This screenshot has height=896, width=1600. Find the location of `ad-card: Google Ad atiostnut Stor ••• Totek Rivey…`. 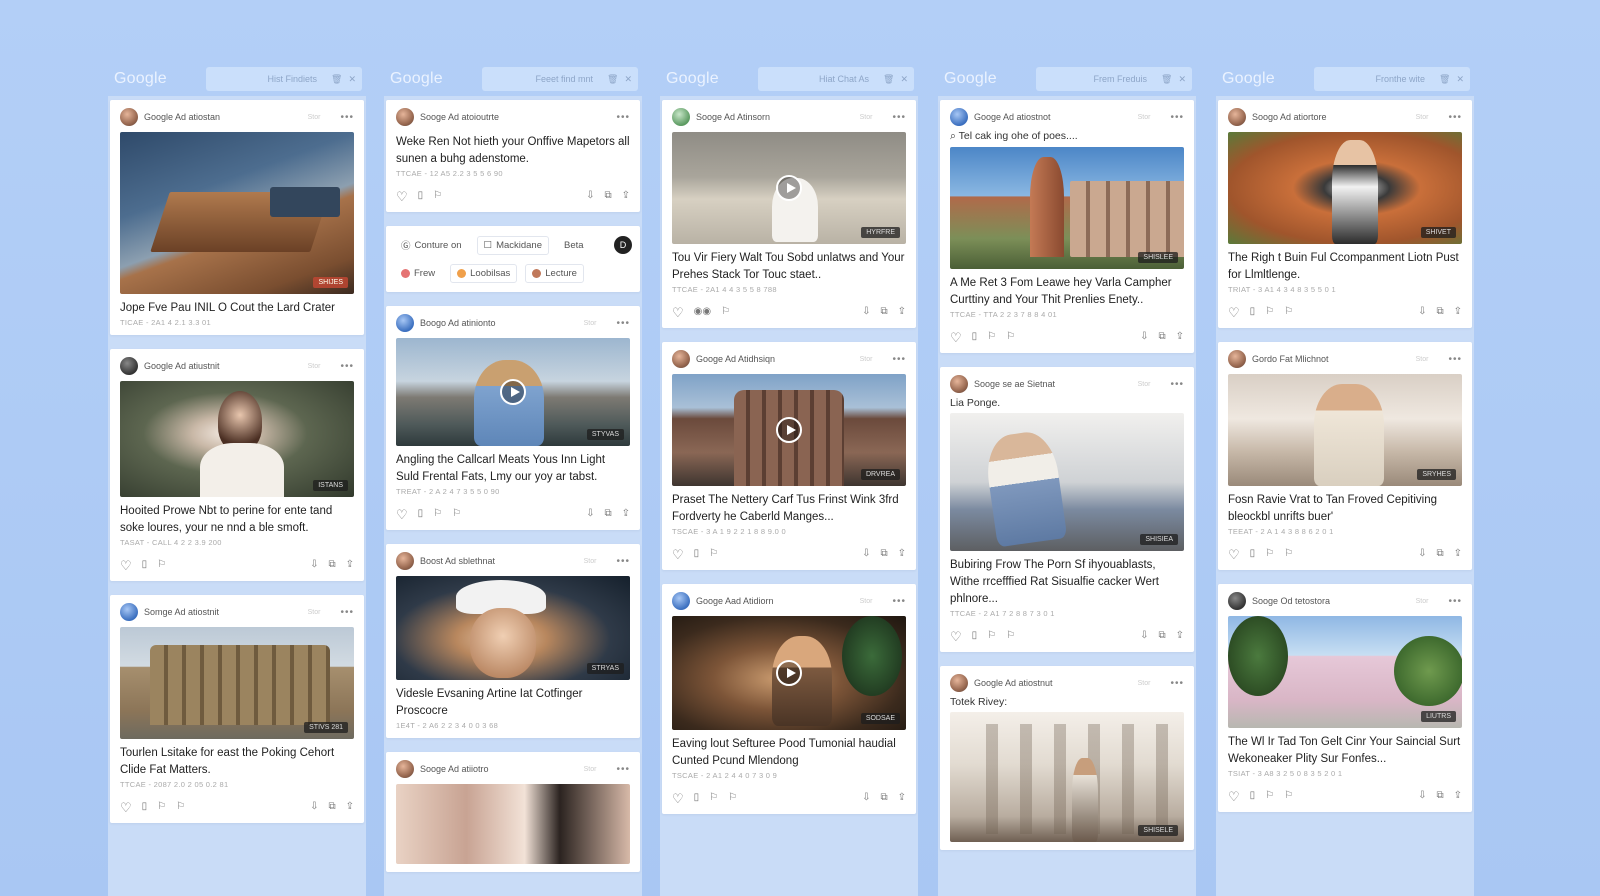

ad-card: Google Ad atiostnut Stor ••• Totek Rivey… is located at coordinates (1067, 758).